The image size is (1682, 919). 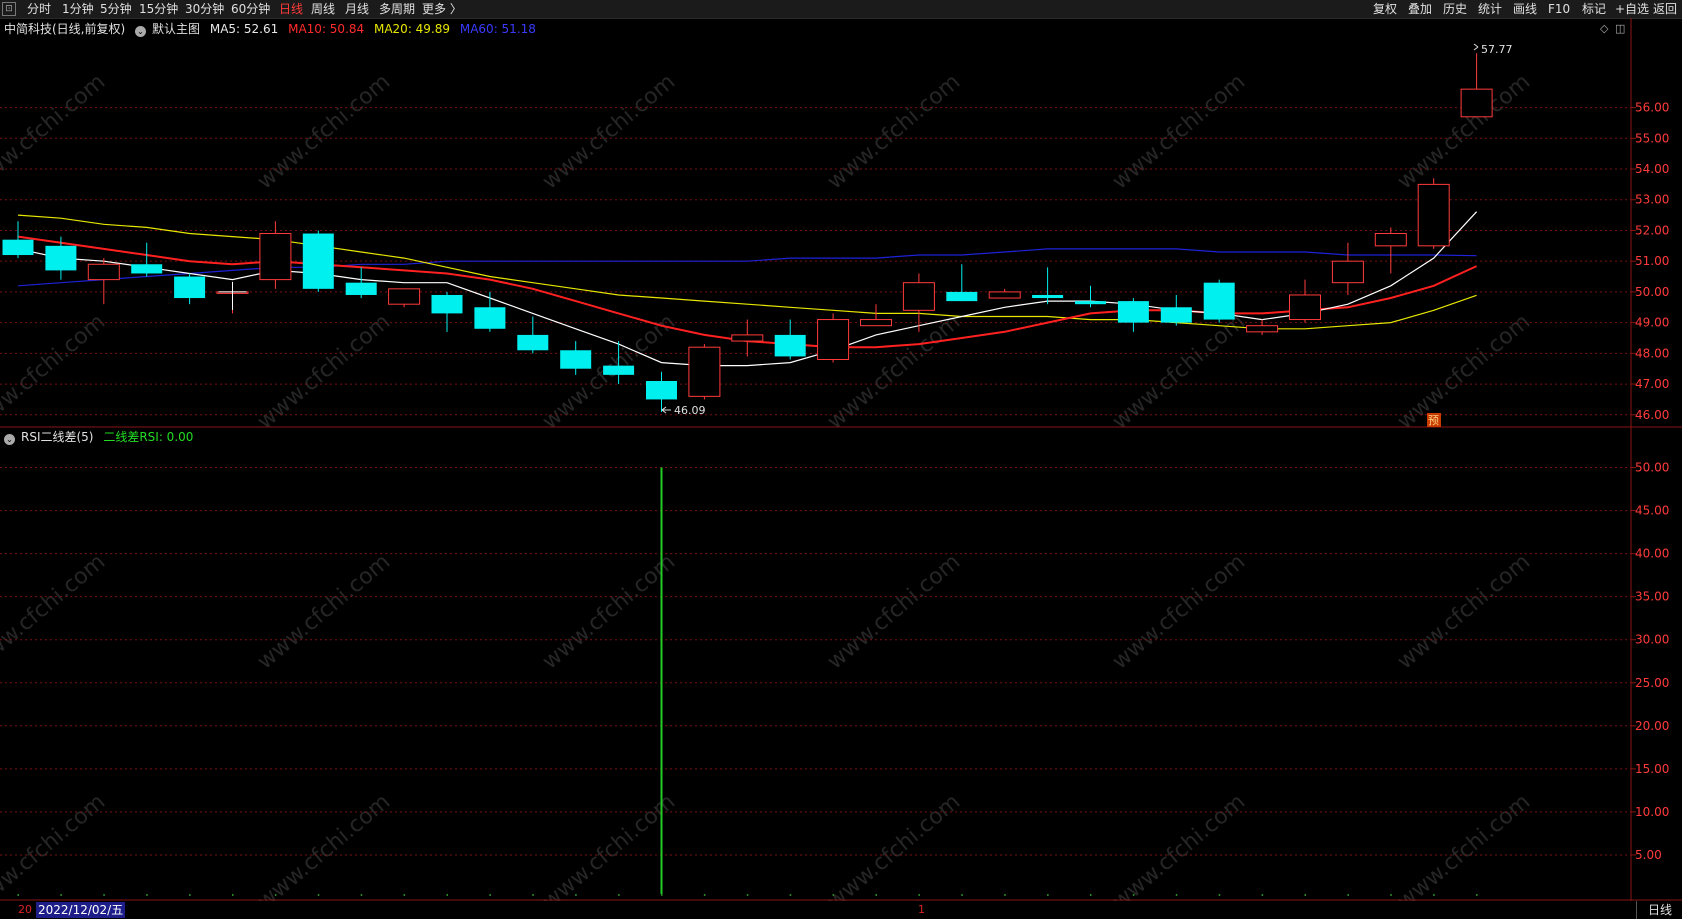 What do you see at coordinates (1652, 597) in the screenshot?
I see `indicator-tick-label: 35.00` at bounding box center [1652, 597].